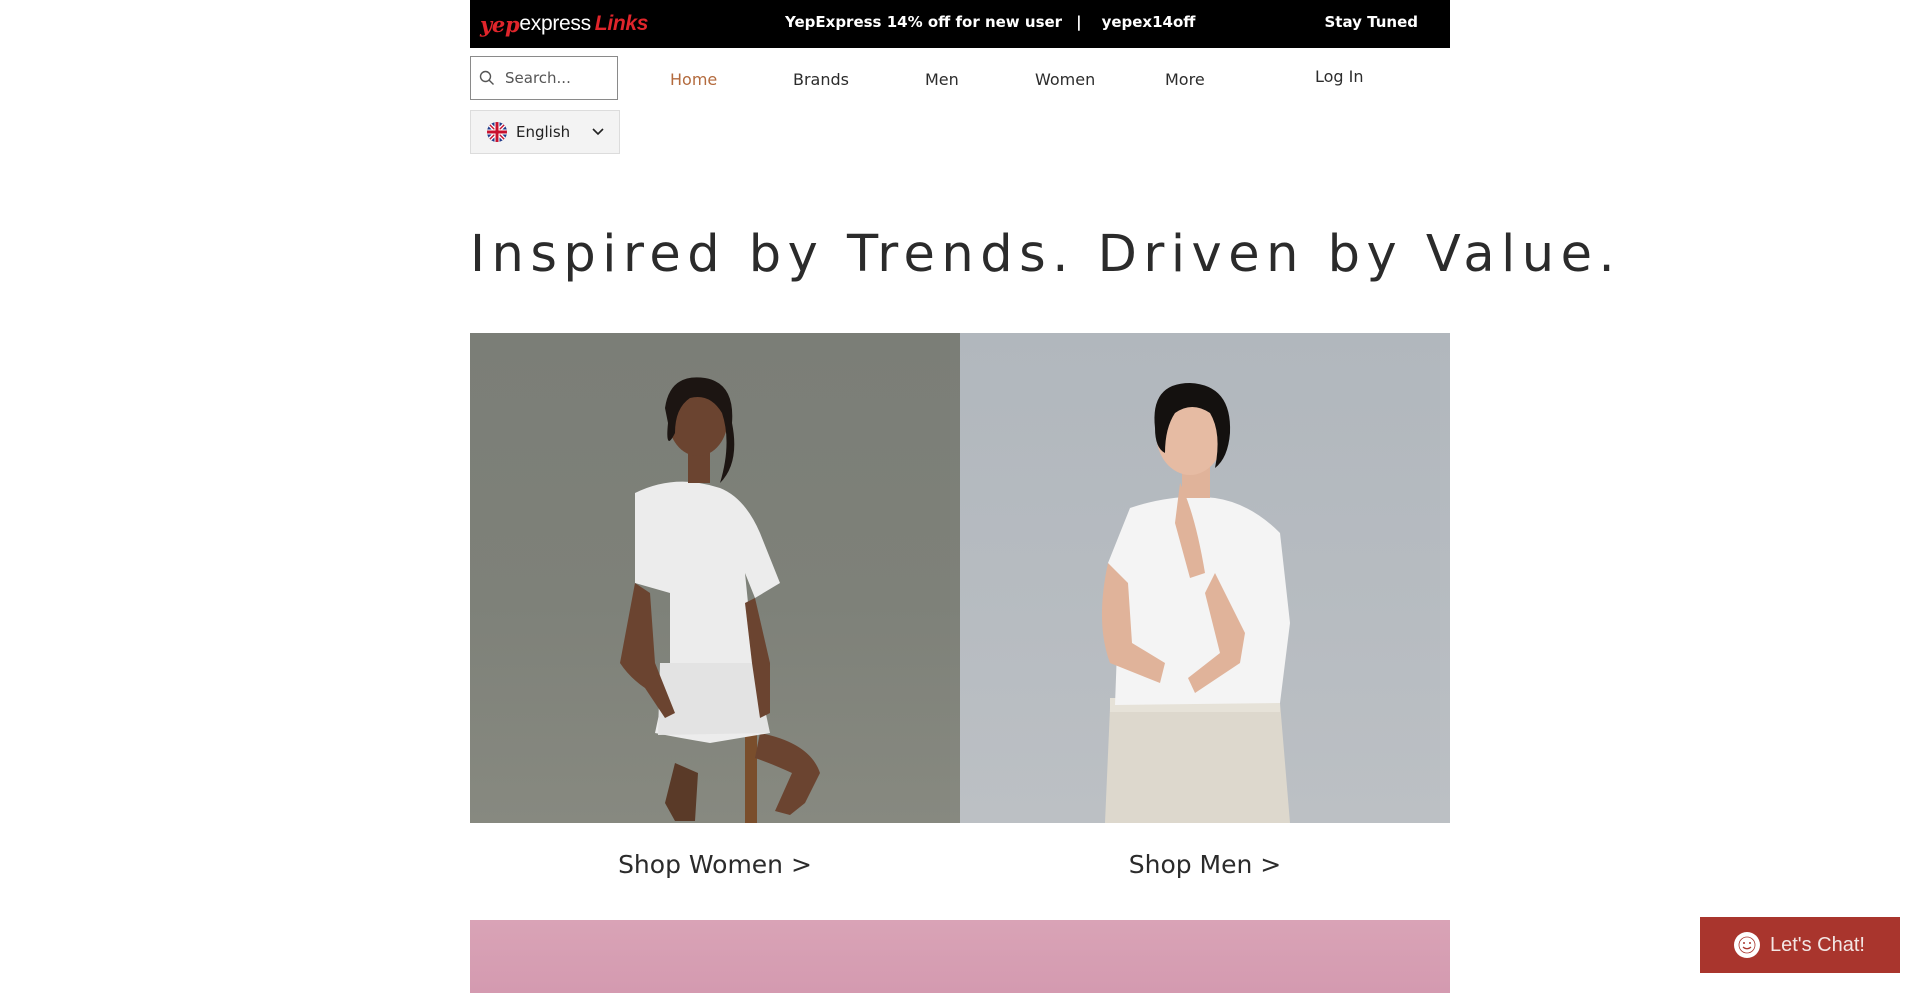  I want to click on search-icon, so click(487, 78).